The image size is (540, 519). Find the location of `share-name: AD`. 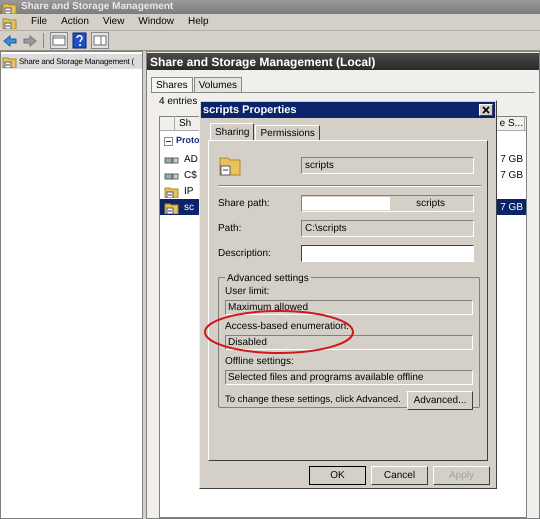

share-name: AD is located at coordinates (191, 159).